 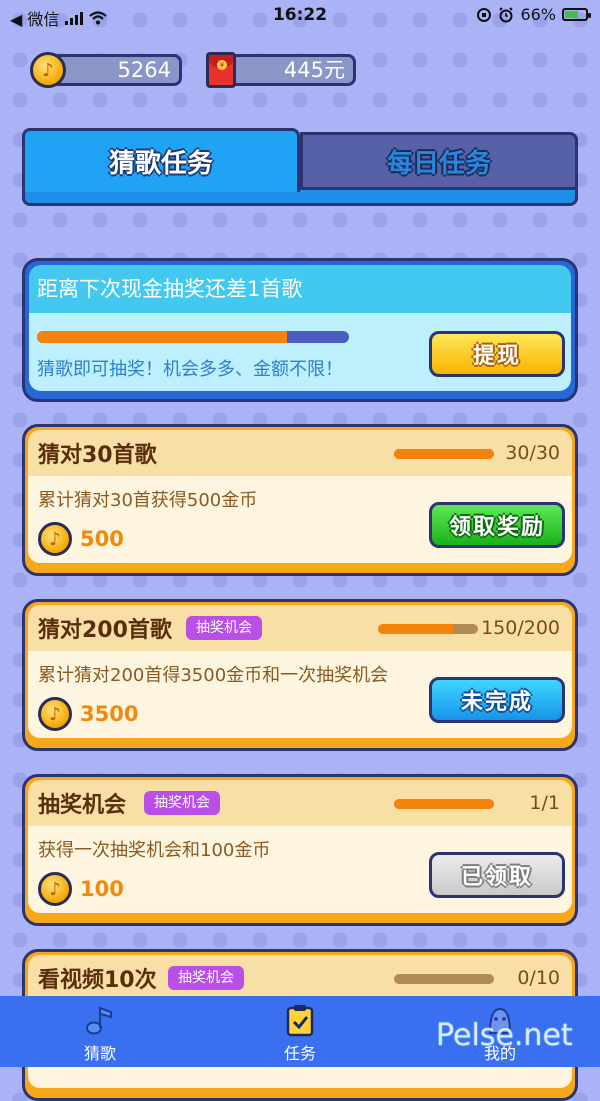 I want to click on red-envelope-icon: ¥, so click(x=221, y=70).